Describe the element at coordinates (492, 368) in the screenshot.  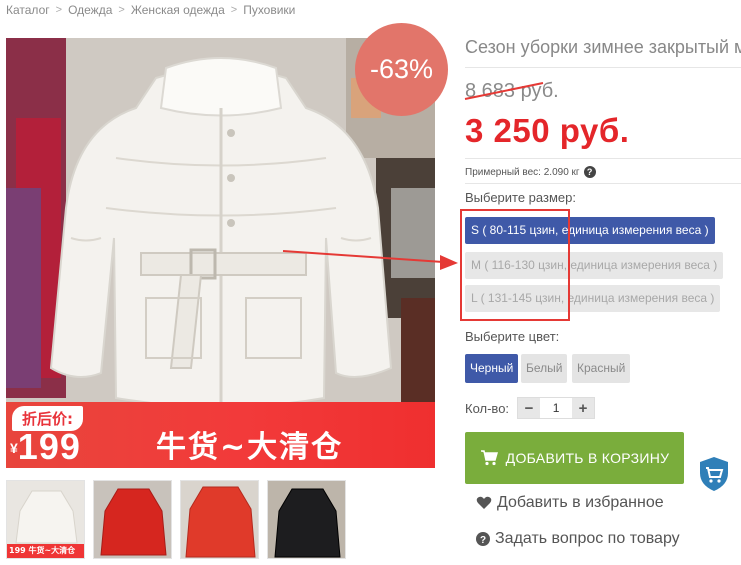
I see `color-option-black: Черный` at that location.